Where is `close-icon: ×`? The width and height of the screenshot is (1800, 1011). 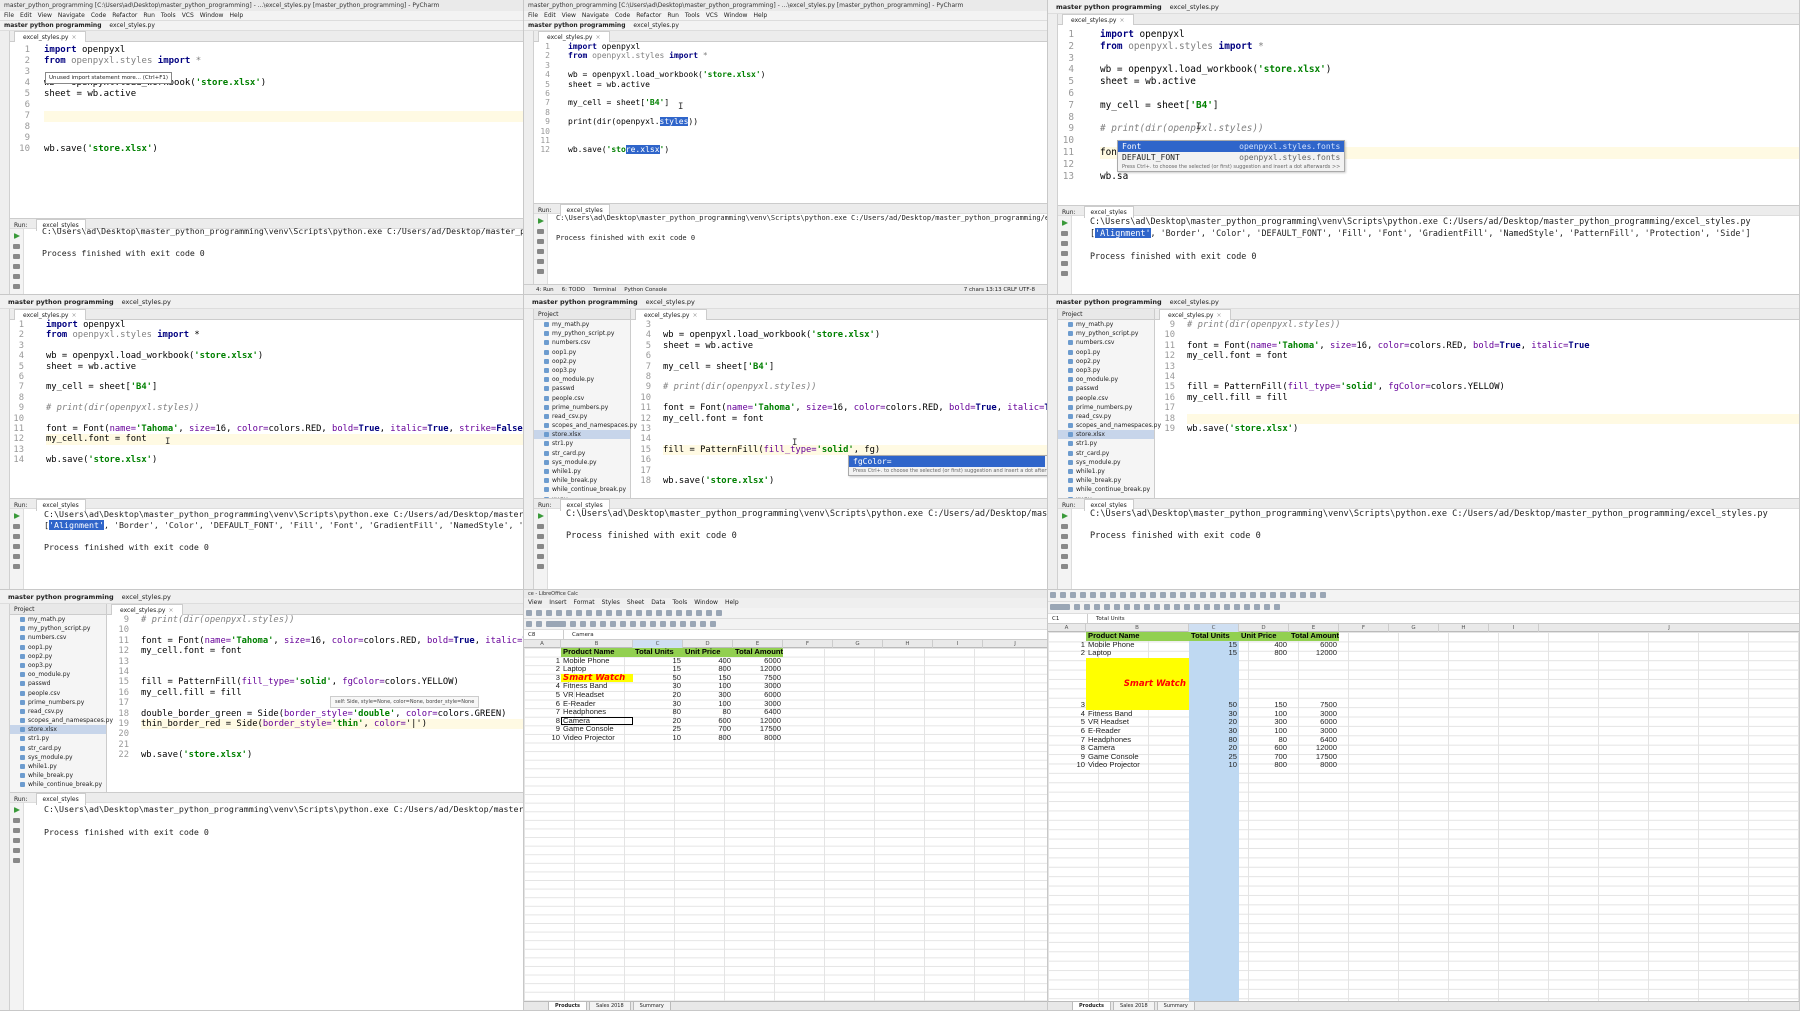
close-icon: × is located at coordinates (73, 37).